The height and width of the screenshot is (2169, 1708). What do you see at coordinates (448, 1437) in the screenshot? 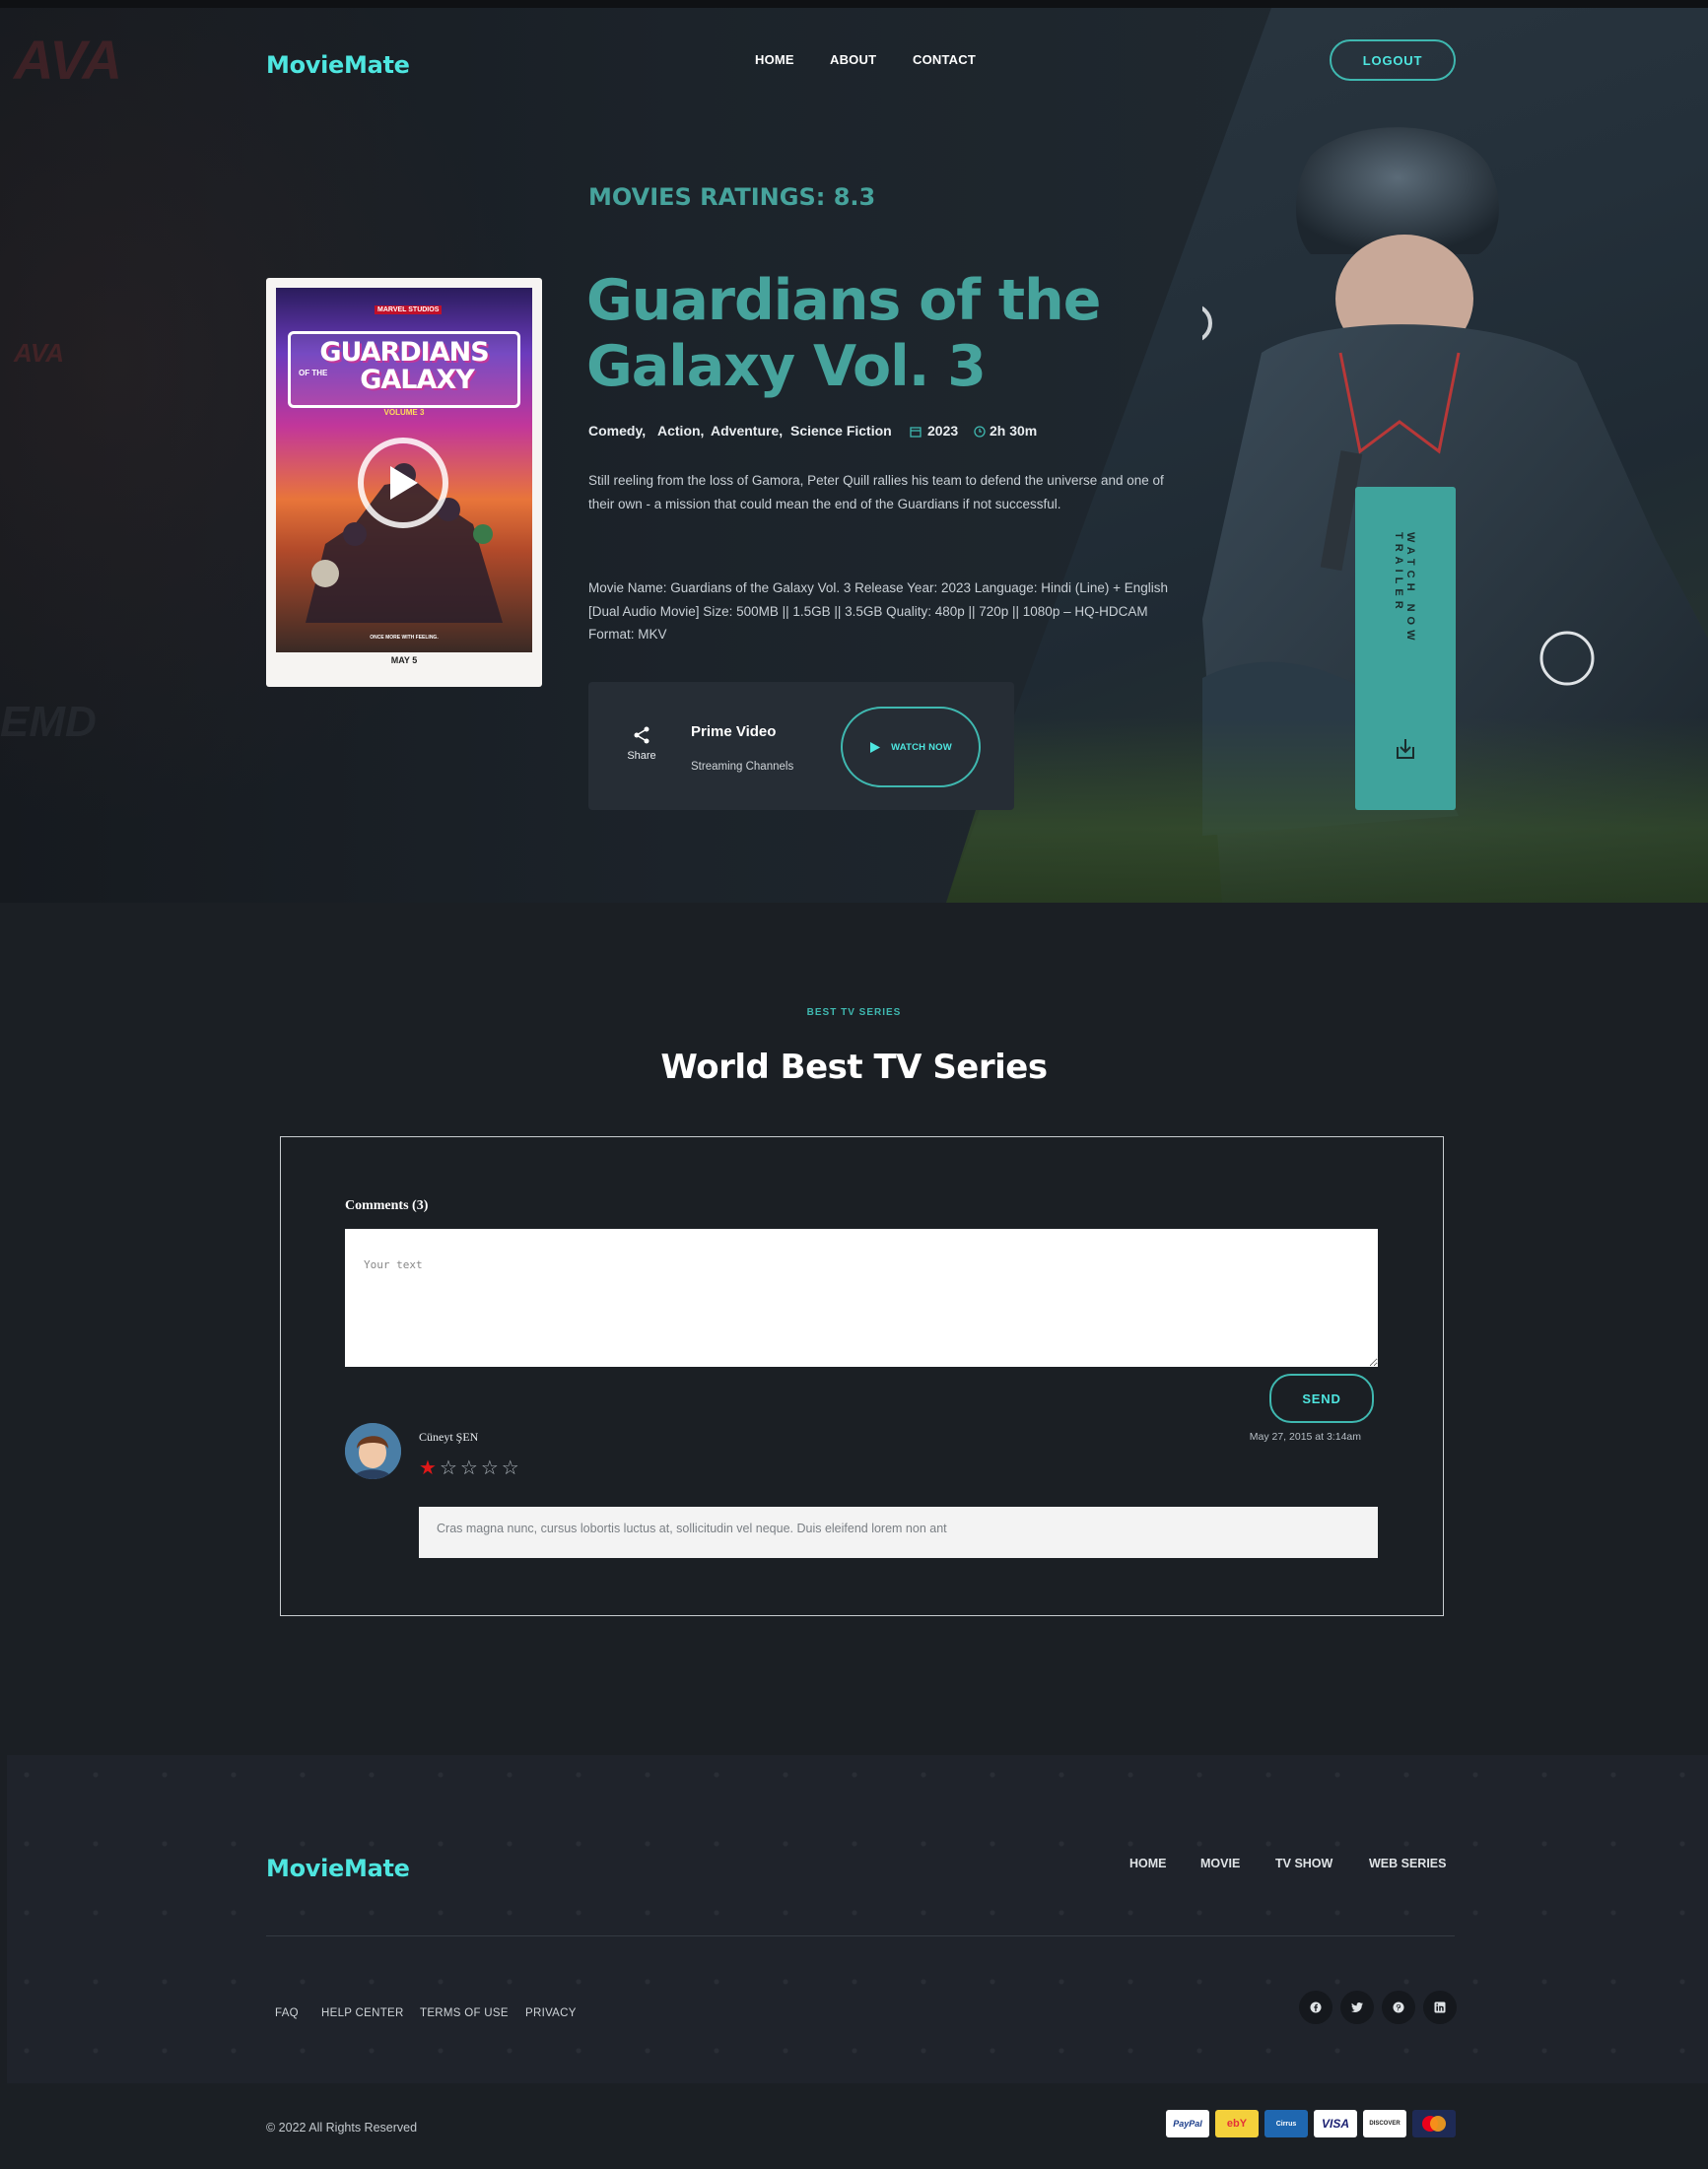
I see `comment-author: Cüneyt ŞEN` at bounding box center [448, 1437].